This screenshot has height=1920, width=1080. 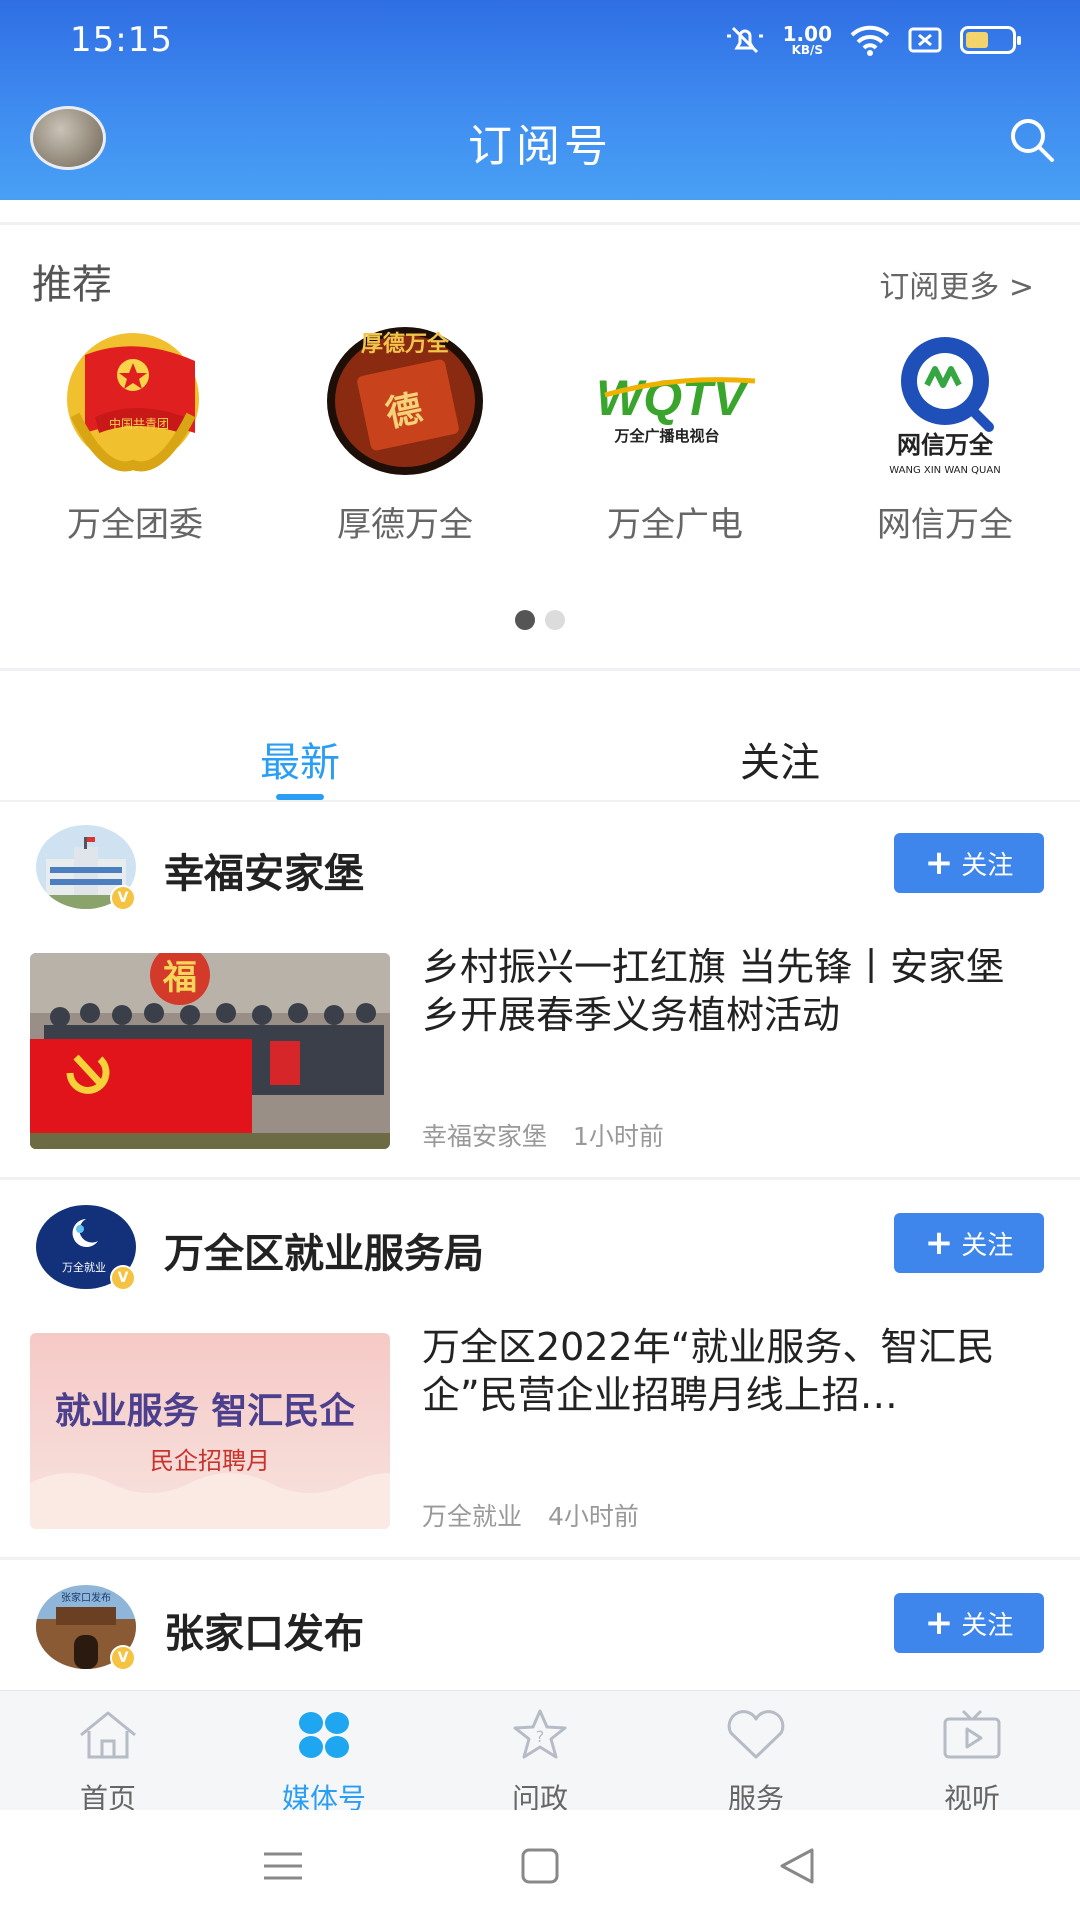 I want to click on article-meta: 幸福安家堡 1小时前, so click(x=543, y=1135).